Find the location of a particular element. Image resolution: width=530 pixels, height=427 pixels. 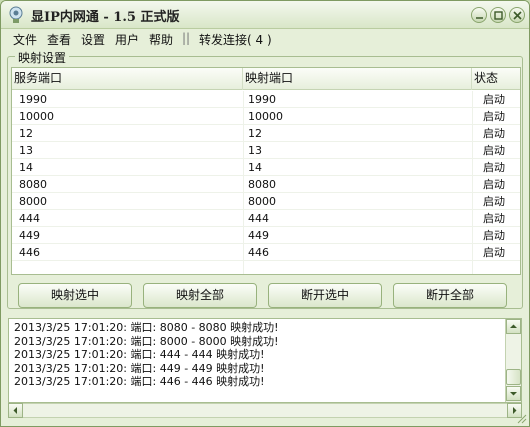

chevron-down-icon is located at coordinates (513, 394).